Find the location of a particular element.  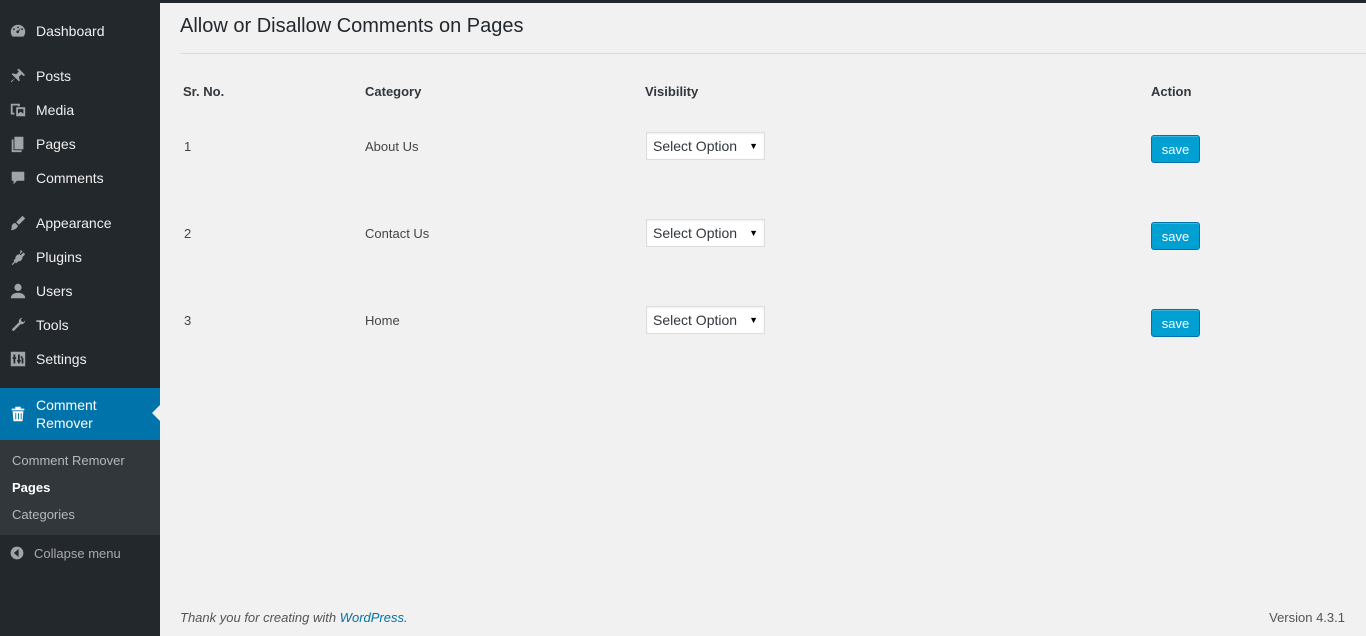

pages-icon is located at coordinates (18, 144).